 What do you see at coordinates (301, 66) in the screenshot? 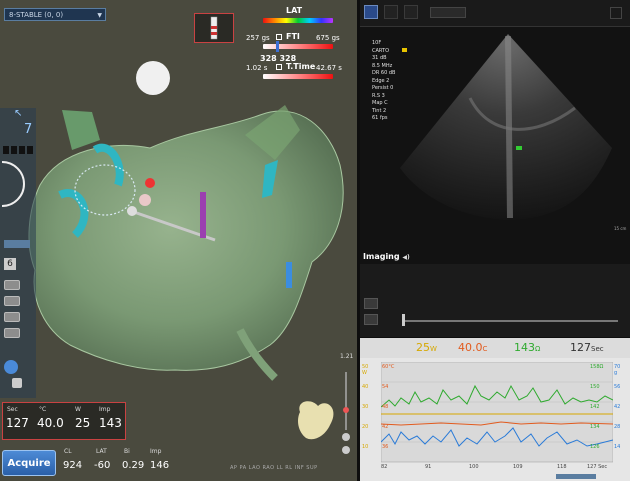
I see `ttime-label: T.Time` at bounding box center [301, 66].